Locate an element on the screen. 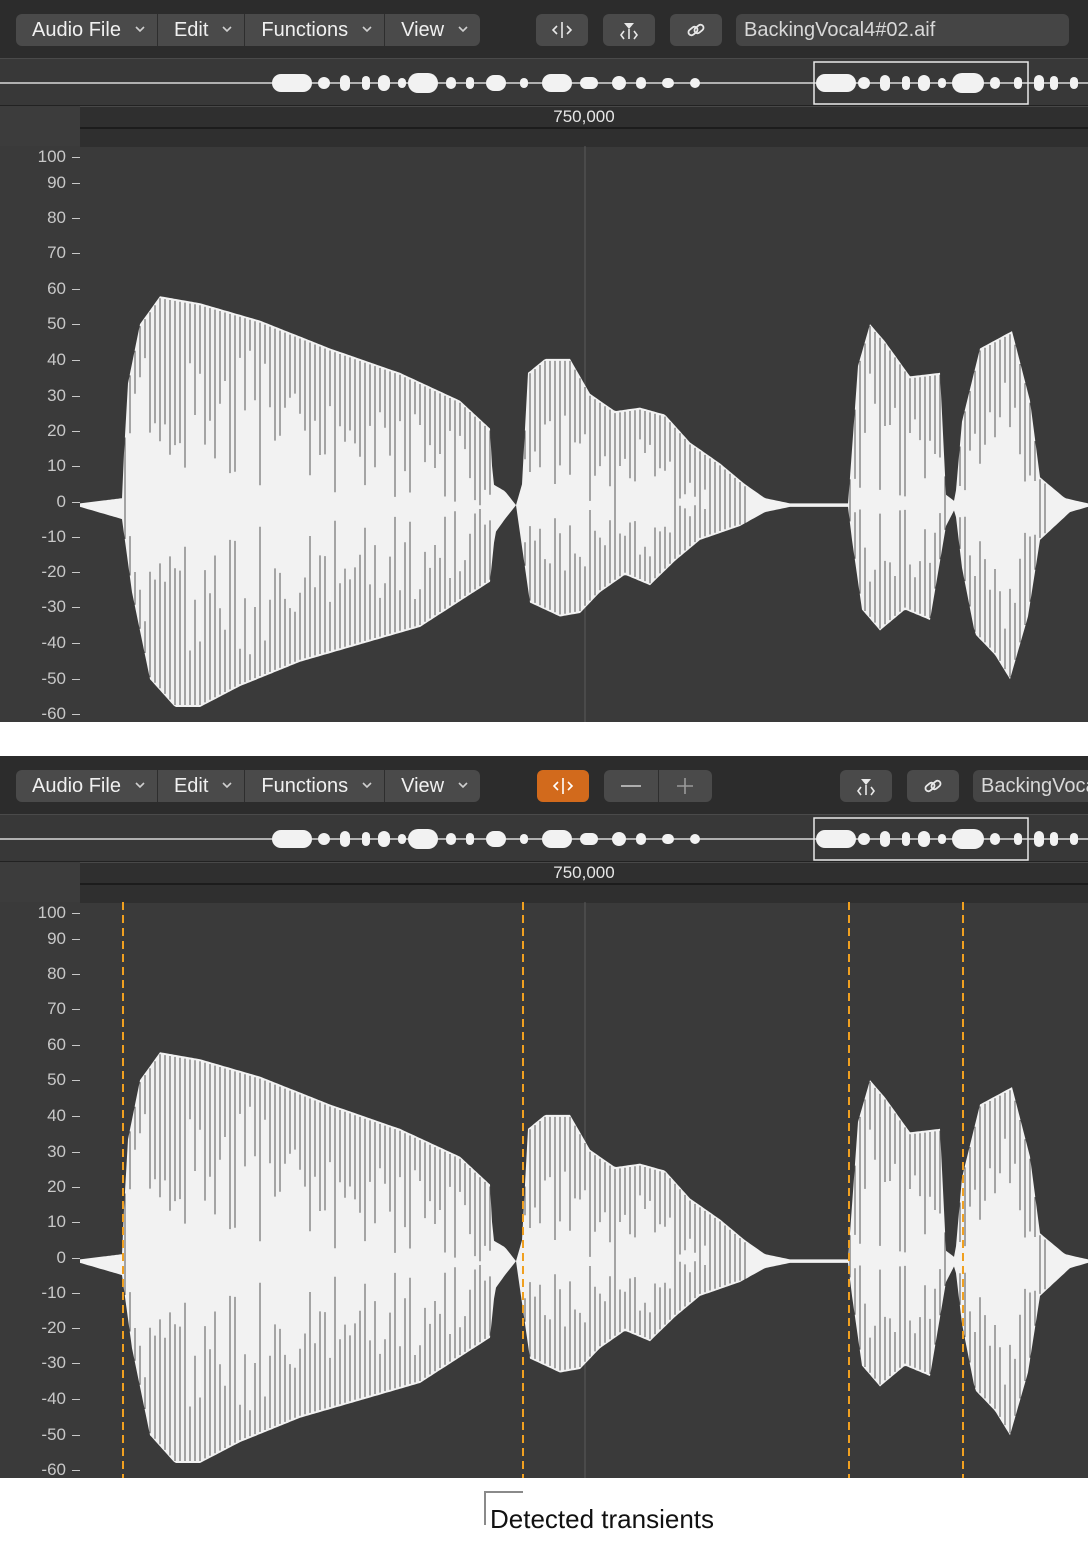 Image resolution: width=1088 pixels, height=1545 pixels. y-tick-label: 10 is located at coordinates (56, 1221).